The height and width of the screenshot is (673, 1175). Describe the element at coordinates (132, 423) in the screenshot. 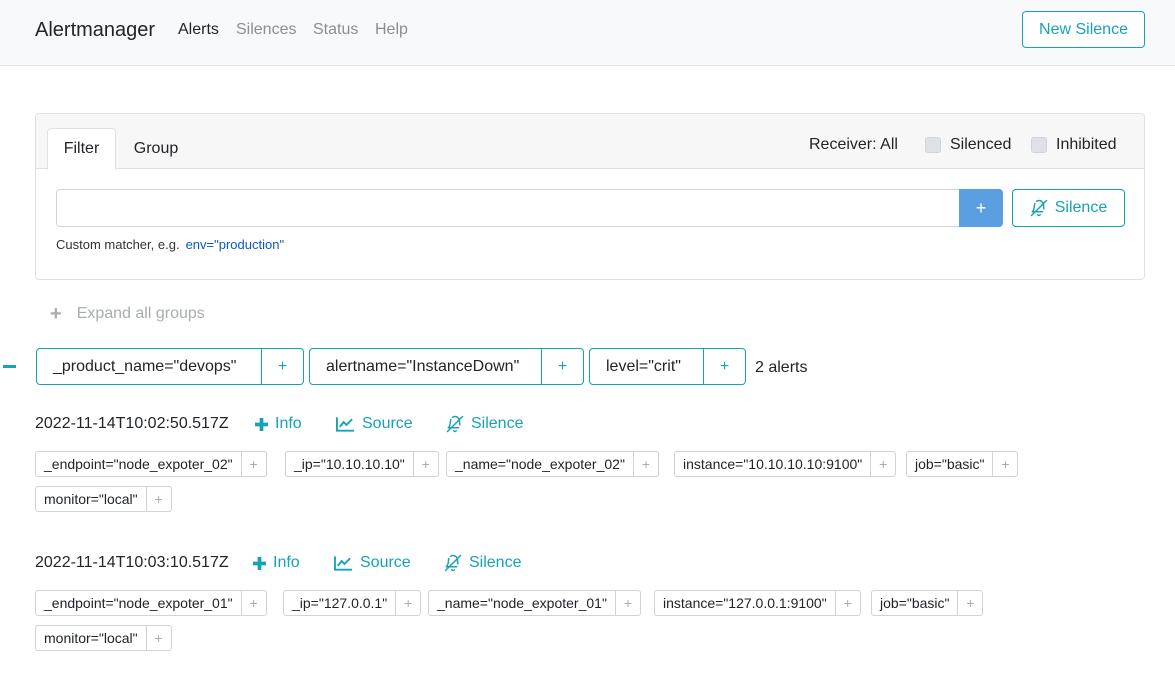

I see `alert-timestamp: 2022-11-14T10:02:50.517Z` at that location.